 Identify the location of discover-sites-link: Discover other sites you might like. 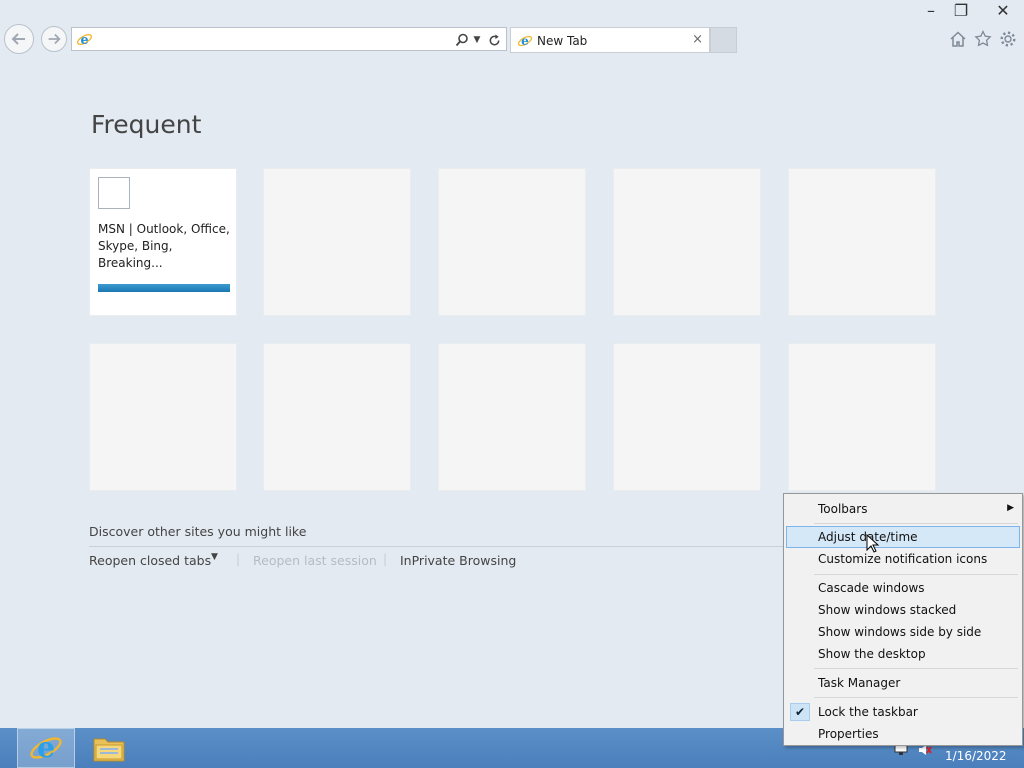
(197, 531).